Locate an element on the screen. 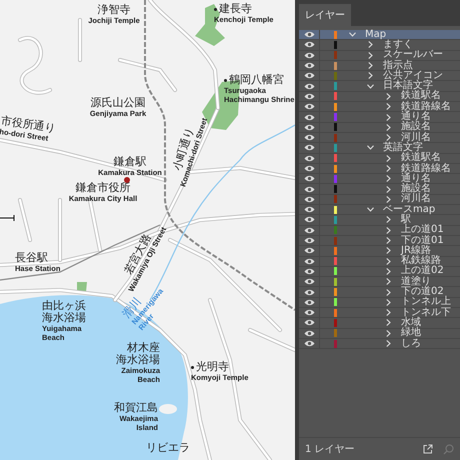 The image size is (460, 460). layer-name: 緑地 is located at coordinates (411, 333).